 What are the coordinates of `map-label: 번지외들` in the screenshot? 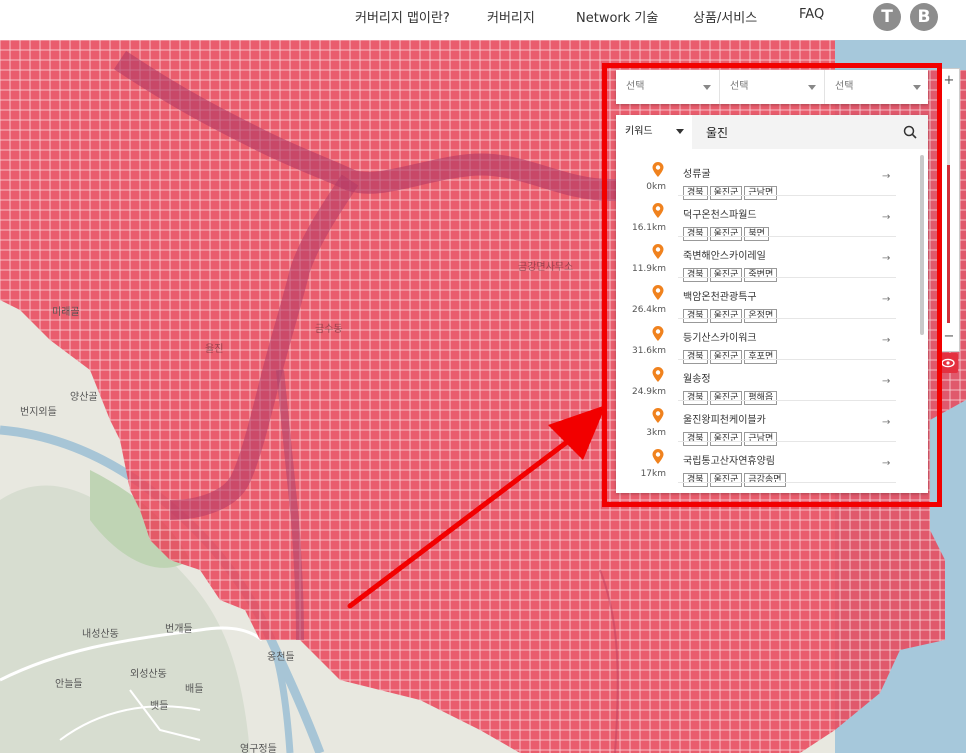 It's located at (38, 412).